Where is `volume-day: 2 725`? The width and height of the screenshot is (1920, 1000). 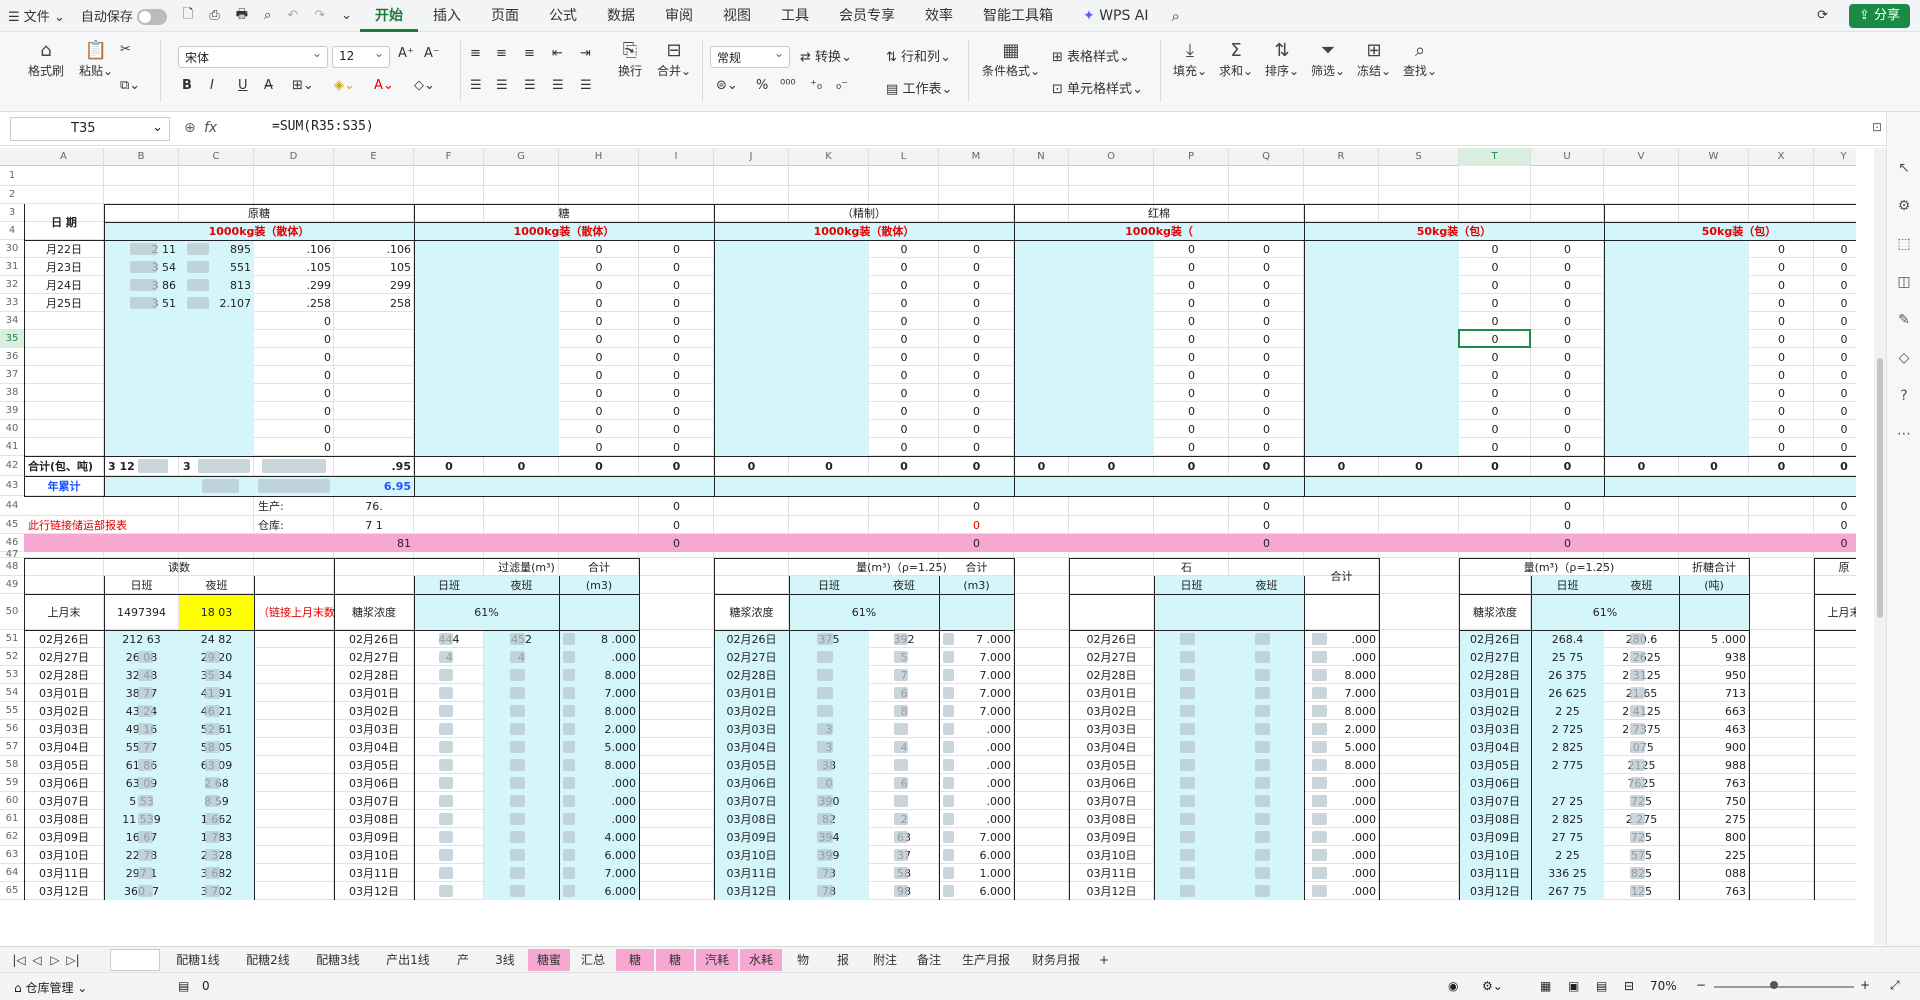 volume-day: 2 725 is located at coordinates (1567, 729).